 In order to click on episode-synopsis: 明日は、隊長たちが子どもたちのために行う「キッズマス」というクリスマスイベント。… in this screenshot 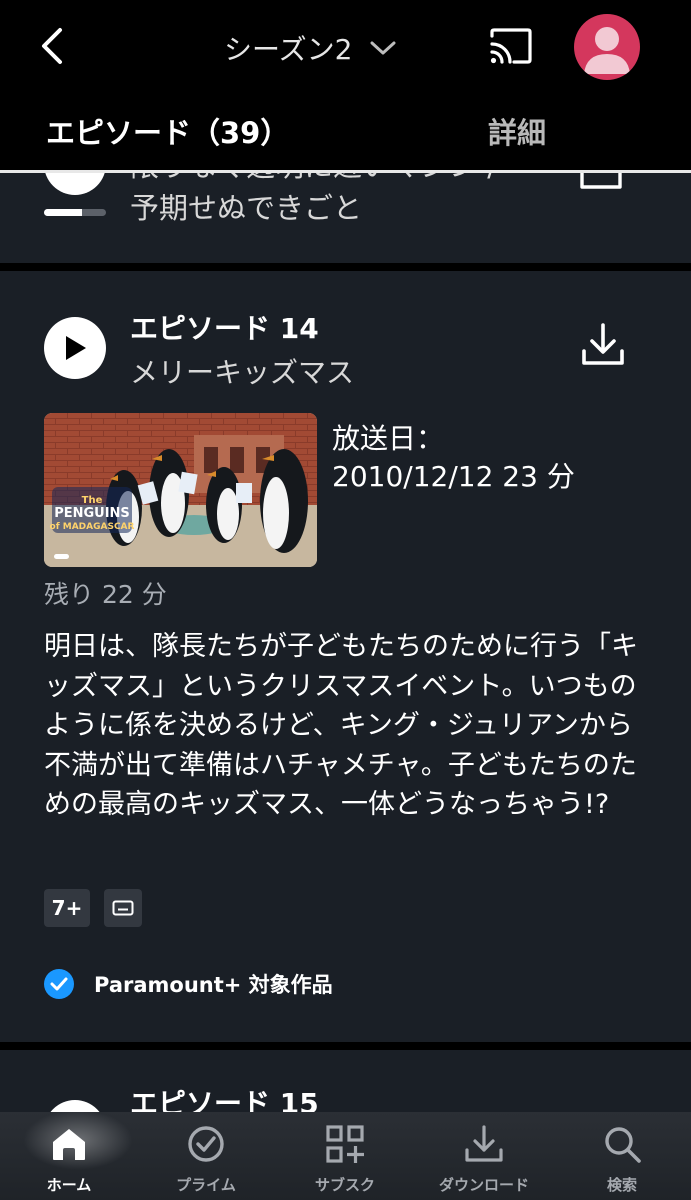, I will do `click(341, 726)`.